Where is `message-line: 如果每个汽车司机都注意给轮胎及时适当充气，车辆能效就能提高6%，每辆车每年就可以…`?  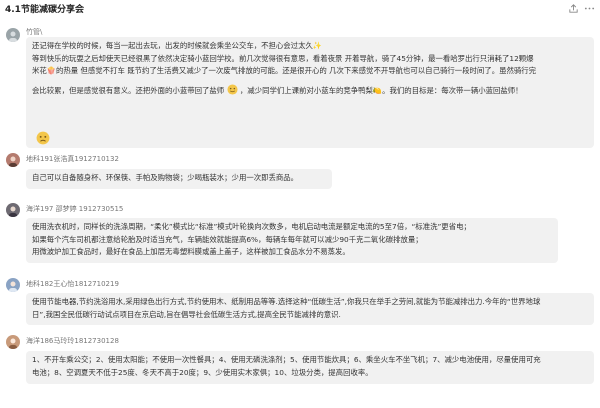
message-line: 如果每个汽车司机都注意给轮胎及时适当充气，车辆能效就能提高6%，每辆车每年就可以… is located at coordinates (227, 239).